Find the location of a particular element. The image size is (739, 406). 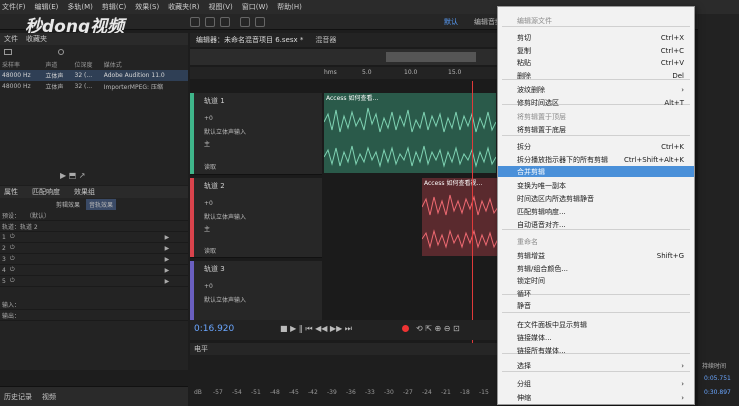

menu-item: 窗口(W) is located at coordinates (255, 7).